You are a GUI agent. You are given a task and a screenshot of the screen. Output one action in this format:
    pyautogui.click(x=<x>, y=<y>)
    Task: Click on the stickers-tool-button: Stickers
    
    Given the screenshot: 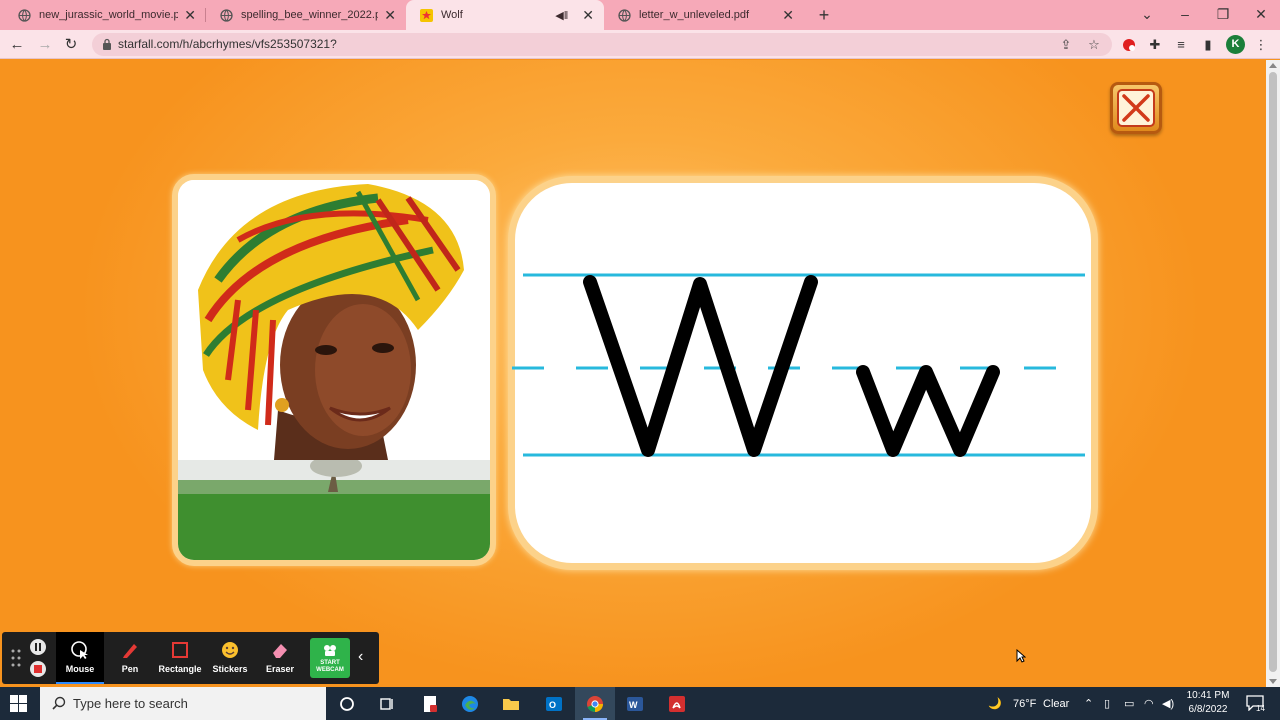 What is the action you would take?
    pyautogui.click(x=230, y=658)
    